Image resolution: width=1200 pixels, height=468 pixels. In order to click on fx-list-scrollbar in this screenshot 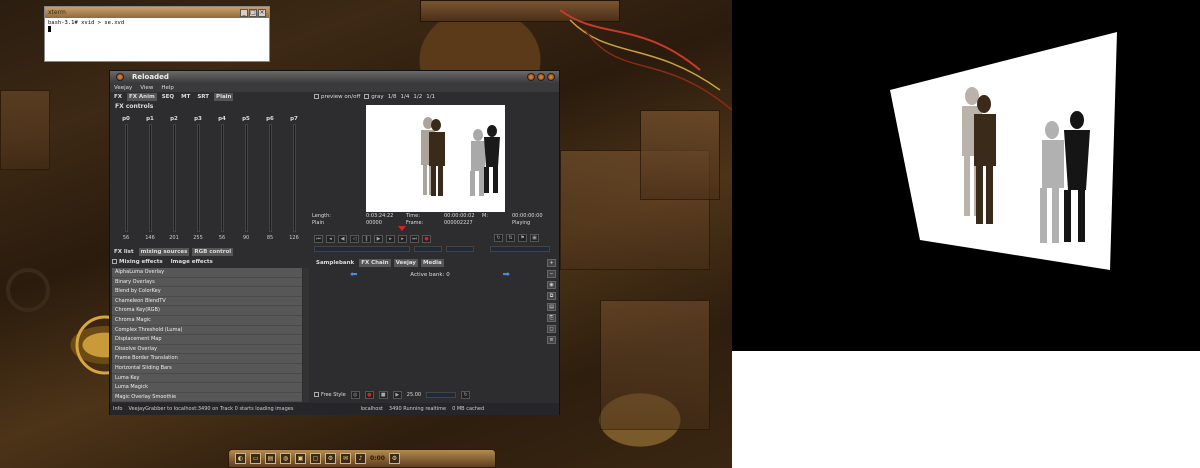, I will do `click(306, 335)`.